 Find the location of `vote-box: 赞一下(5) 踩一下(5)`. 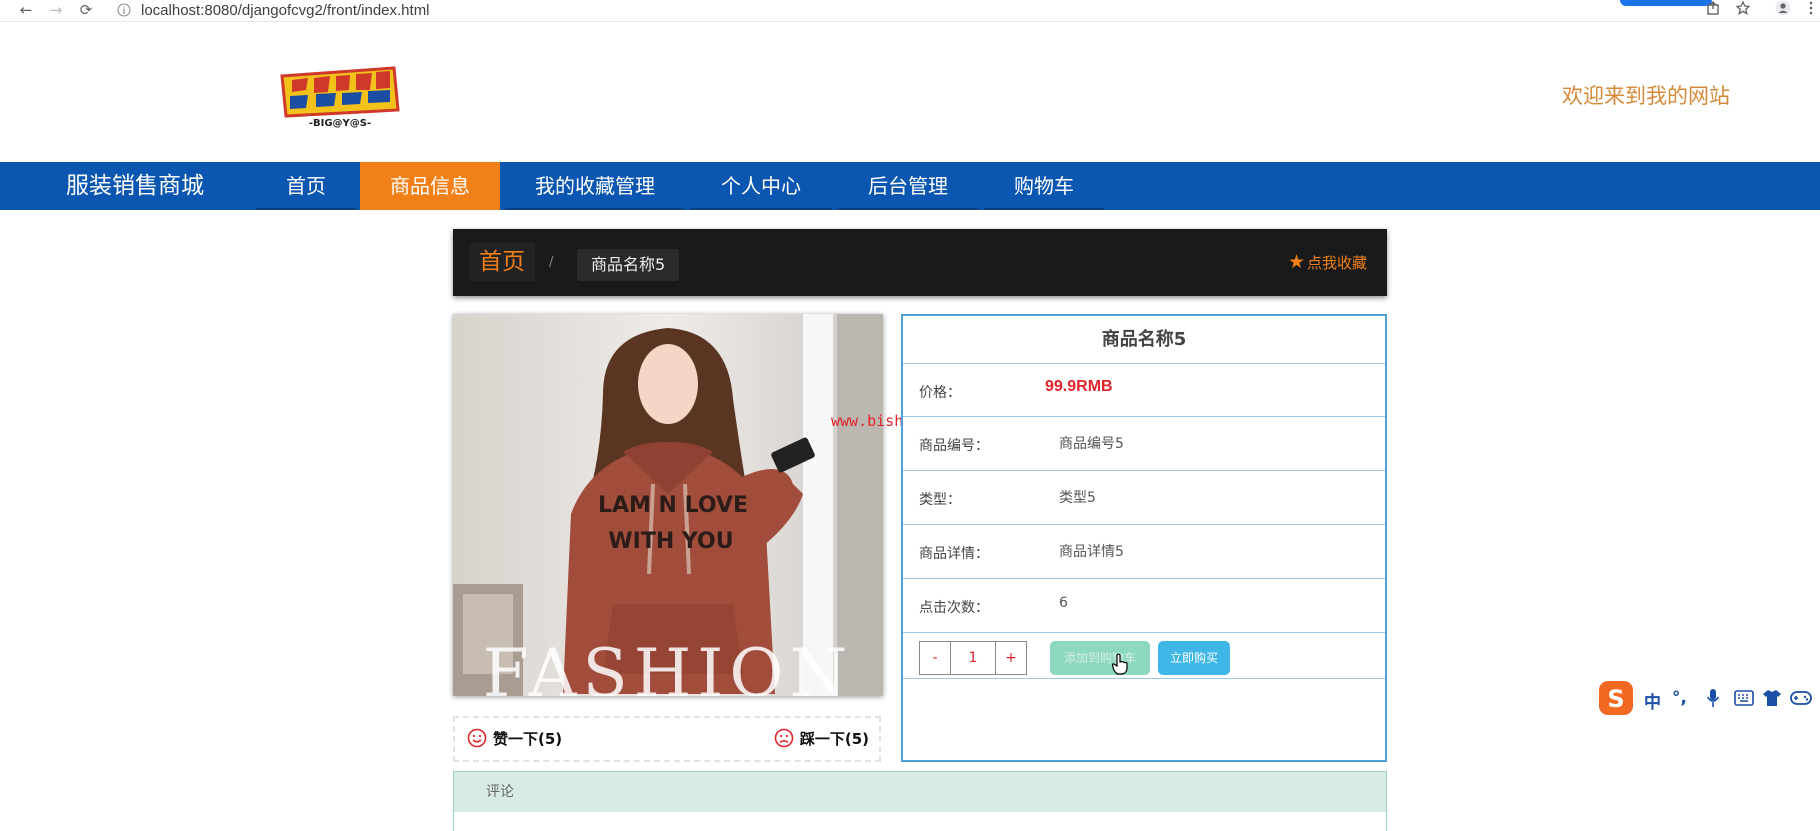

vote-box: 赞一下(5) 踩一下(5) is located at coordinates (667, 739).